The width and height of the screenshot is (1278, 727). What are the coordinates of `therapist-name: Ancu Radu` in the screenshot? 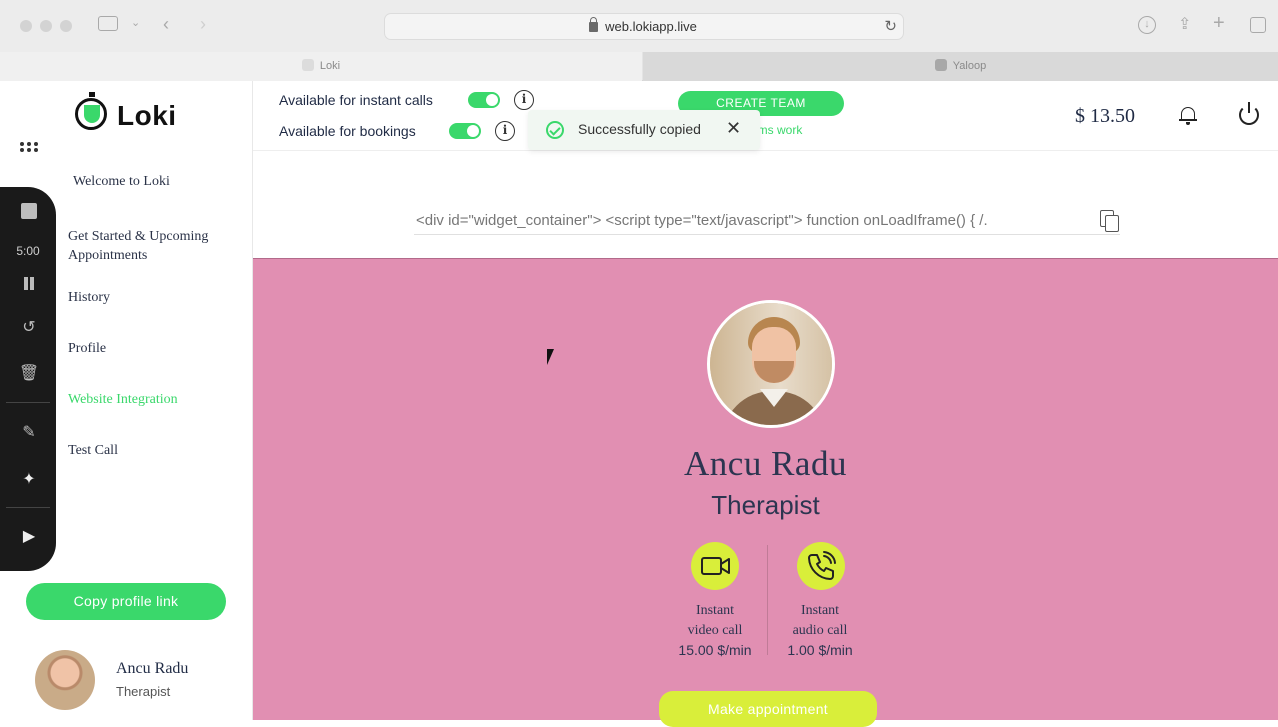 It's located at (765, 463).